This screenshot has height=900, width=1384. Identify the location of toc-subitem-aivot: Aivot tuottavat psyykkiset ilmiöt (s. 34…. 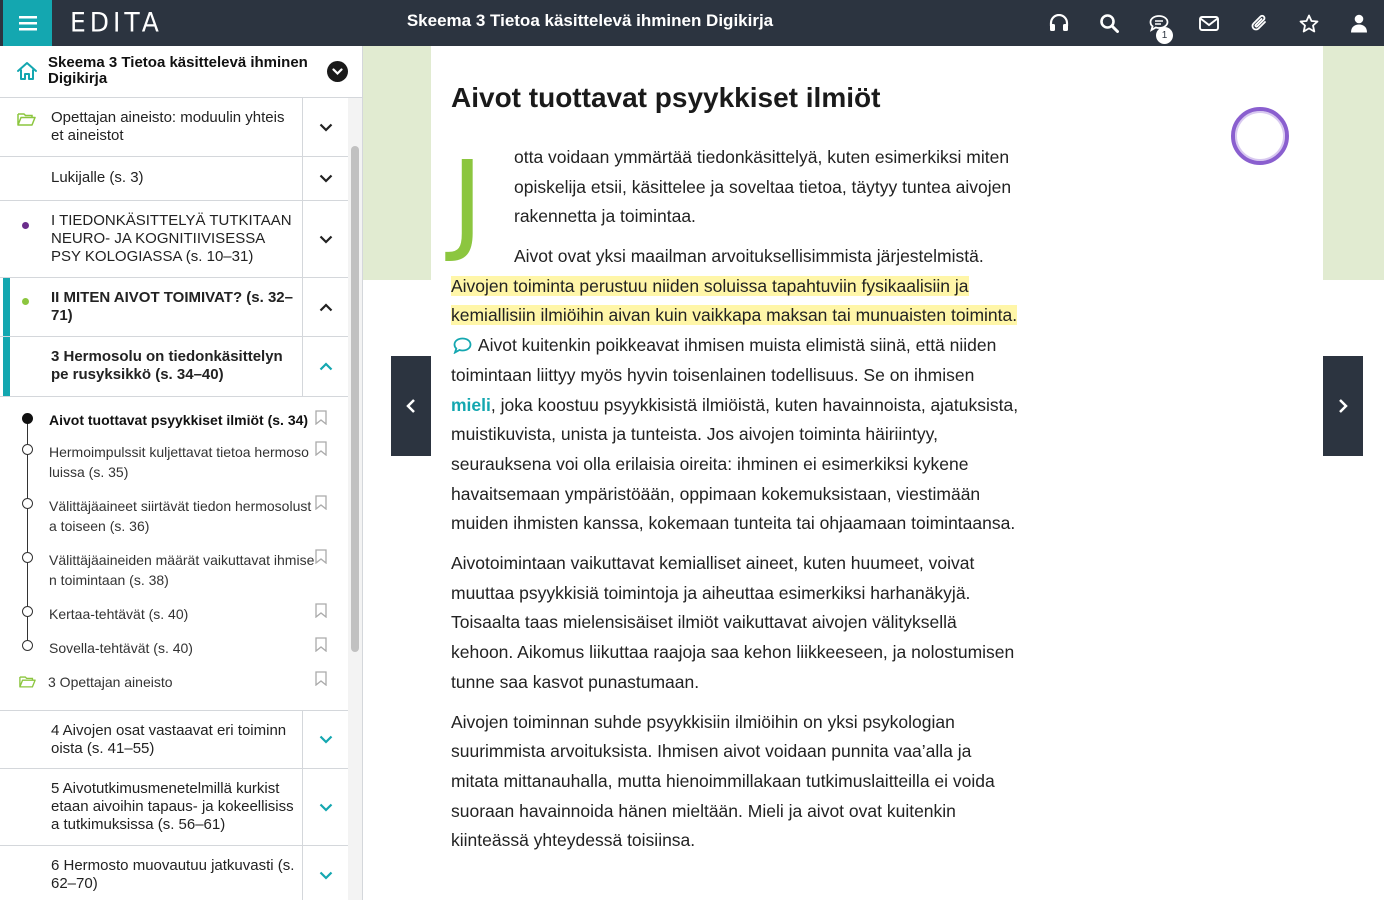
(174, 417).